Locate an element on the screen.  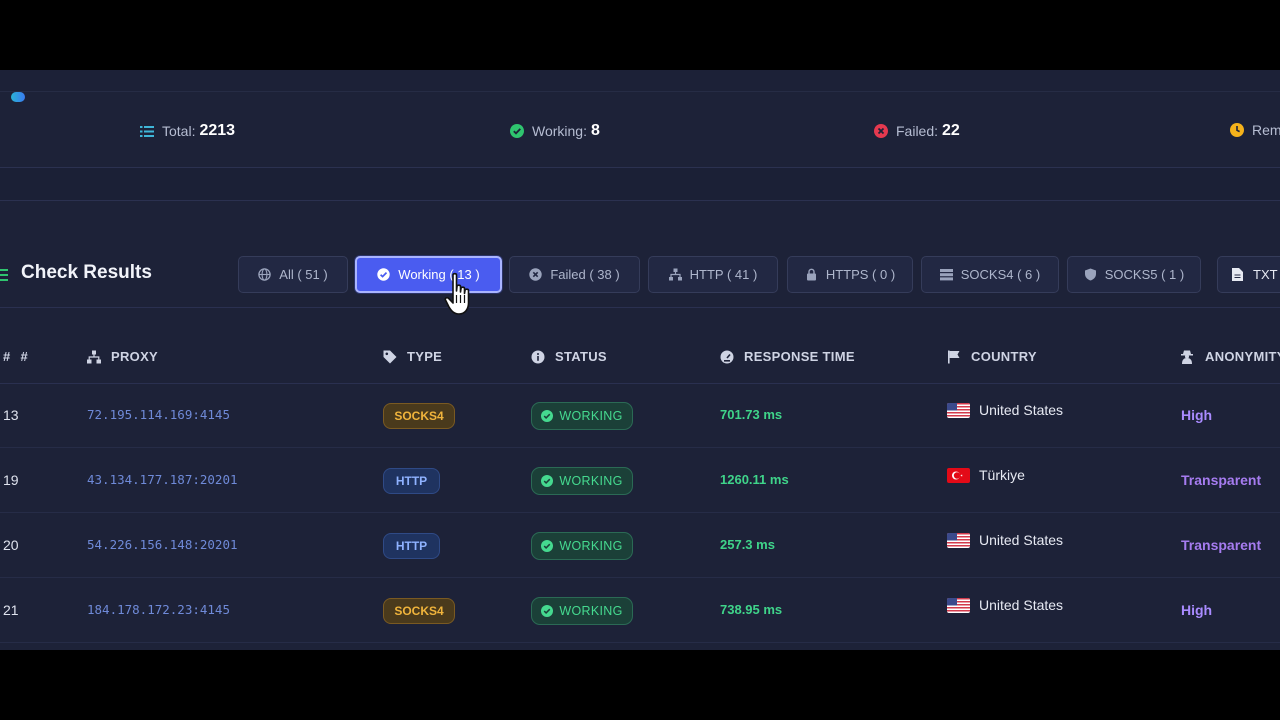
filter-socks4-button: SOCKS4 ( 6 ) is located at coordinates (990, 274).